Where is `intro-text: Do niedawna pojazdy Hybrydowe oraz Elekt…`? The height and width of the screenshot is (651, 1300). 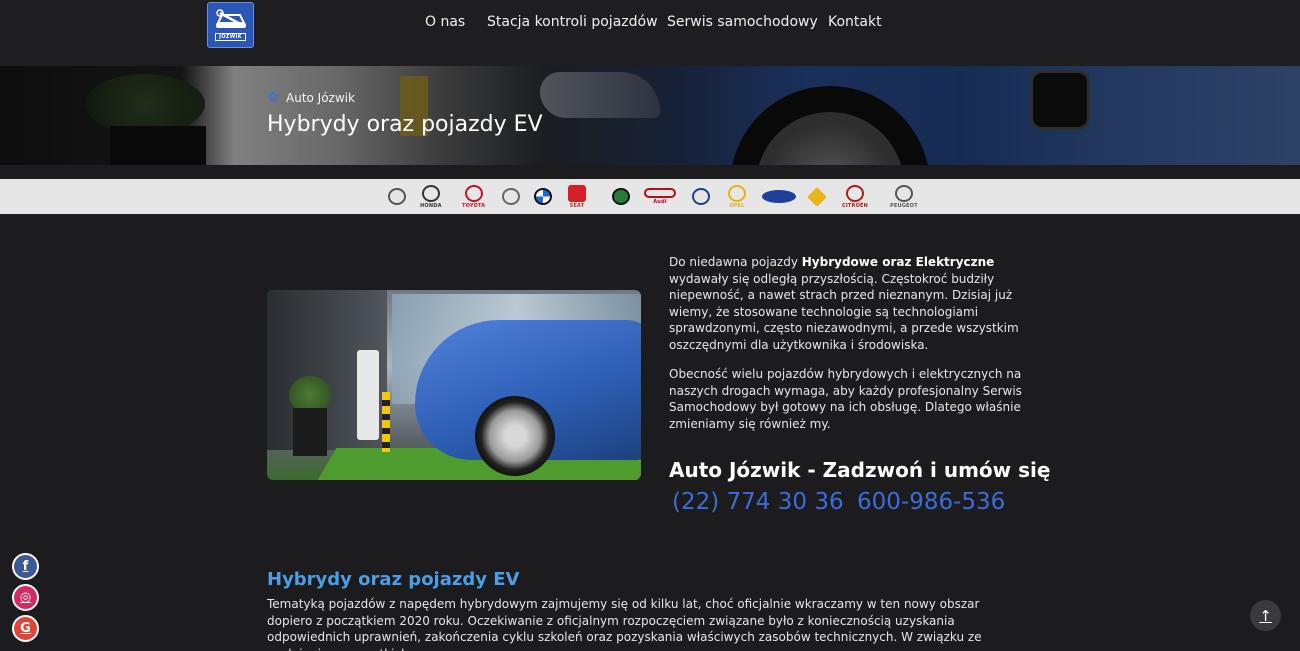 intro-text: Do niedawna pojazdy Hybrydowe oraz Elekt… is located at coordinates (846, 349).